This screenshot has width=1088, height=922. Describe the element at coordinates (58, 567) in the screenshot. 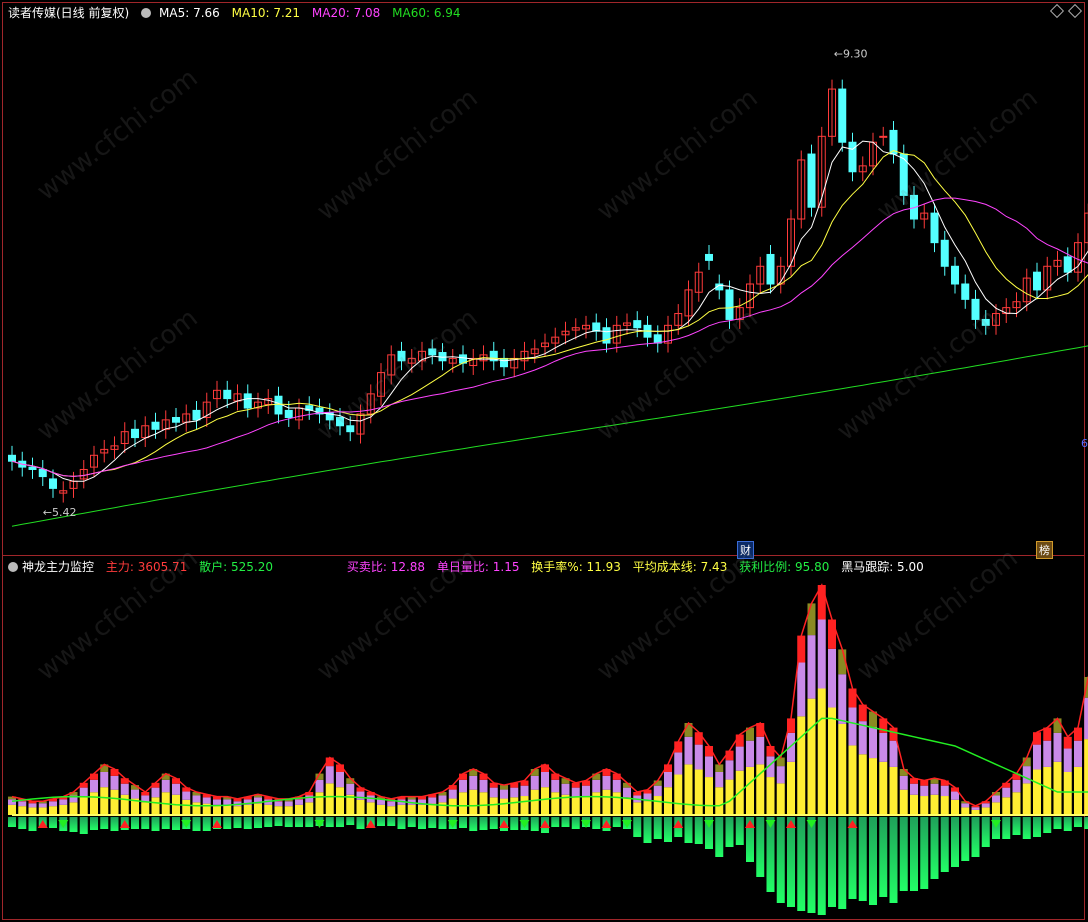

I see `indicator-title: 神龙主力监控` at that location.